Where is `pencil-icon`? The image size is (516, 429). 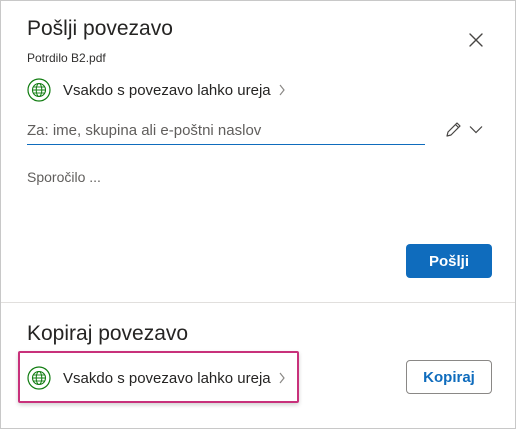 pencil-icon is located at coordinates (453, 130).